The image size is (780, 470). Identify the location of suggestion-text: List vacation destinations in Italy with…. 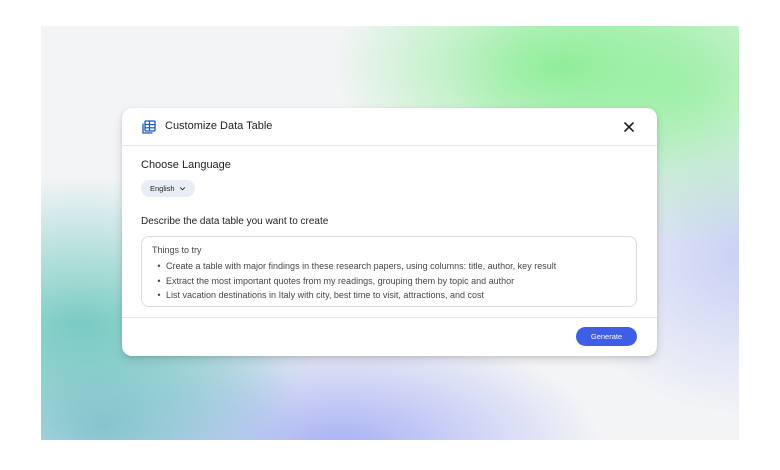
(325, 295).